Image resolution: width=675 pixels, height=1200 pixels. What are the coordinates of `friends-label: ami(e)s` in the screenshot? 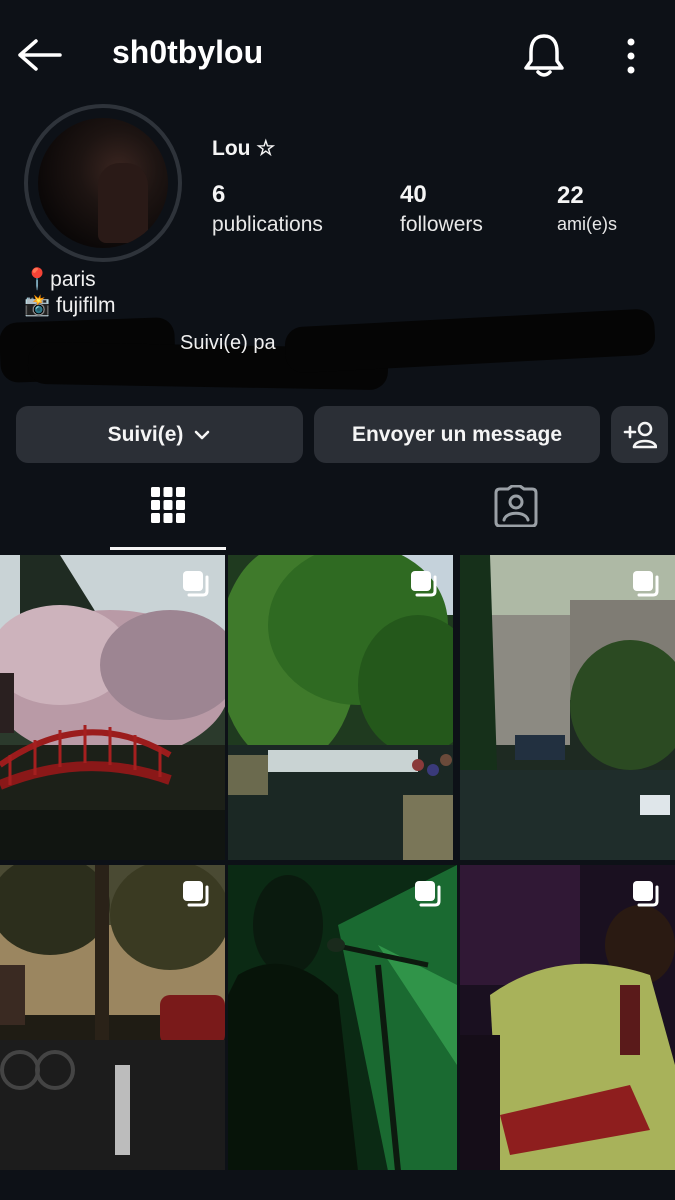 It's located at (587, 224).